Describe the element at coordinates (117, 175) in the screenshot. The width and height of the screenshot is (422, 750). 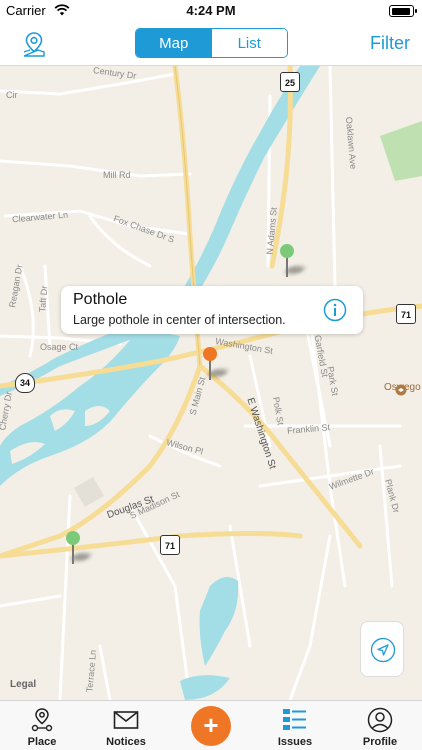
I see `street-label: Mill Rd` at that location.